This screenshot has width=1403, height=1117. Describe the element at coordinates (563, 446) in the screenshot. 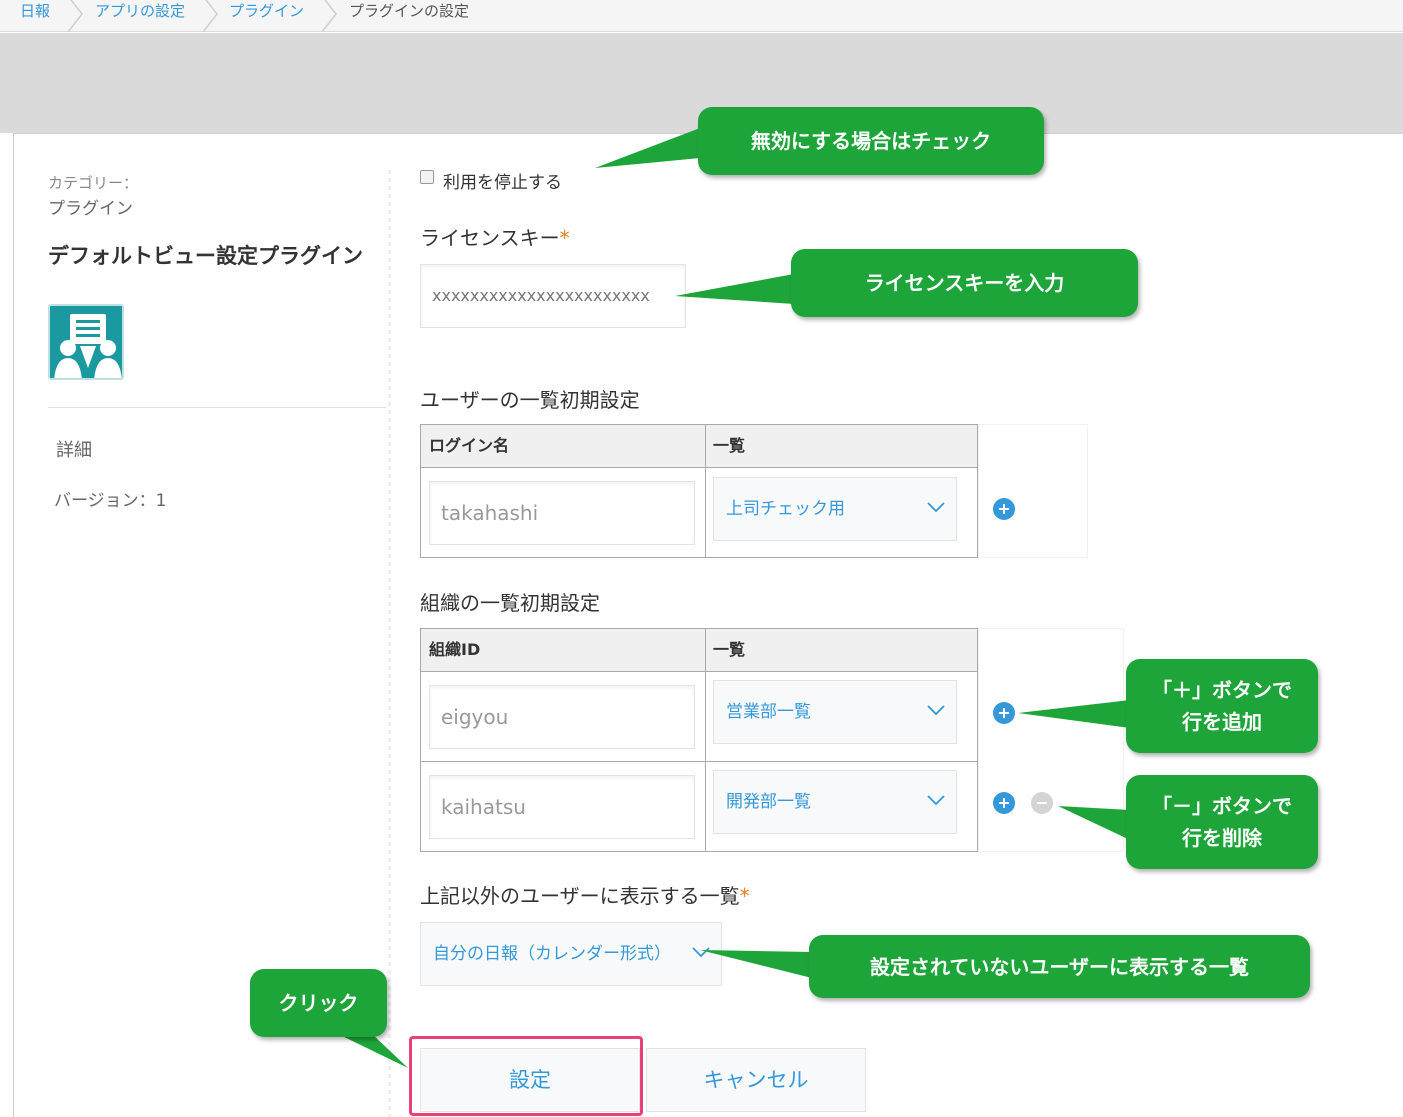

I see `user-header-login: ログイン名` at that location.